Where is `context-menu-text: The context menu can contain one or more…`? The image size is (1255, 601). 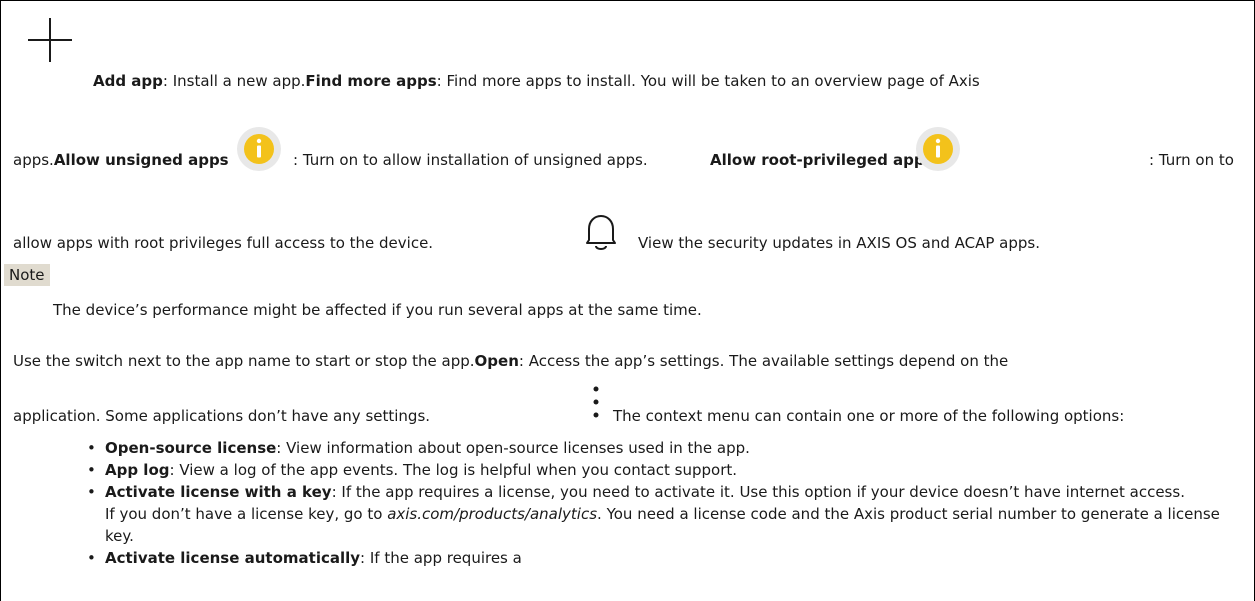 context-menu-text: The context menu can contain one or more… is located at coordinates (869, 416).